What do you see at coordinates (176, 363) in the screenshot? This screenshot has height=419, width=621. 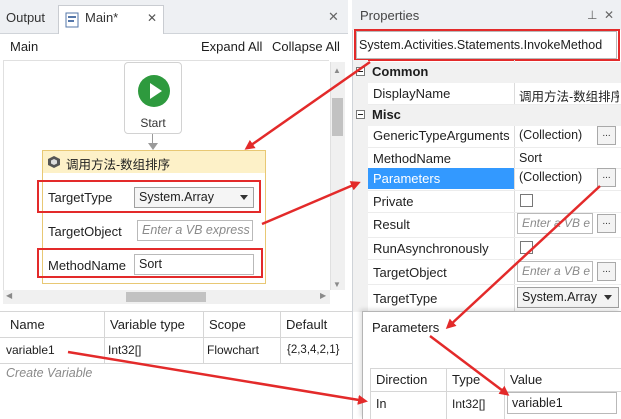 I see `grid-row-divider` at bounding box center [176, 363].